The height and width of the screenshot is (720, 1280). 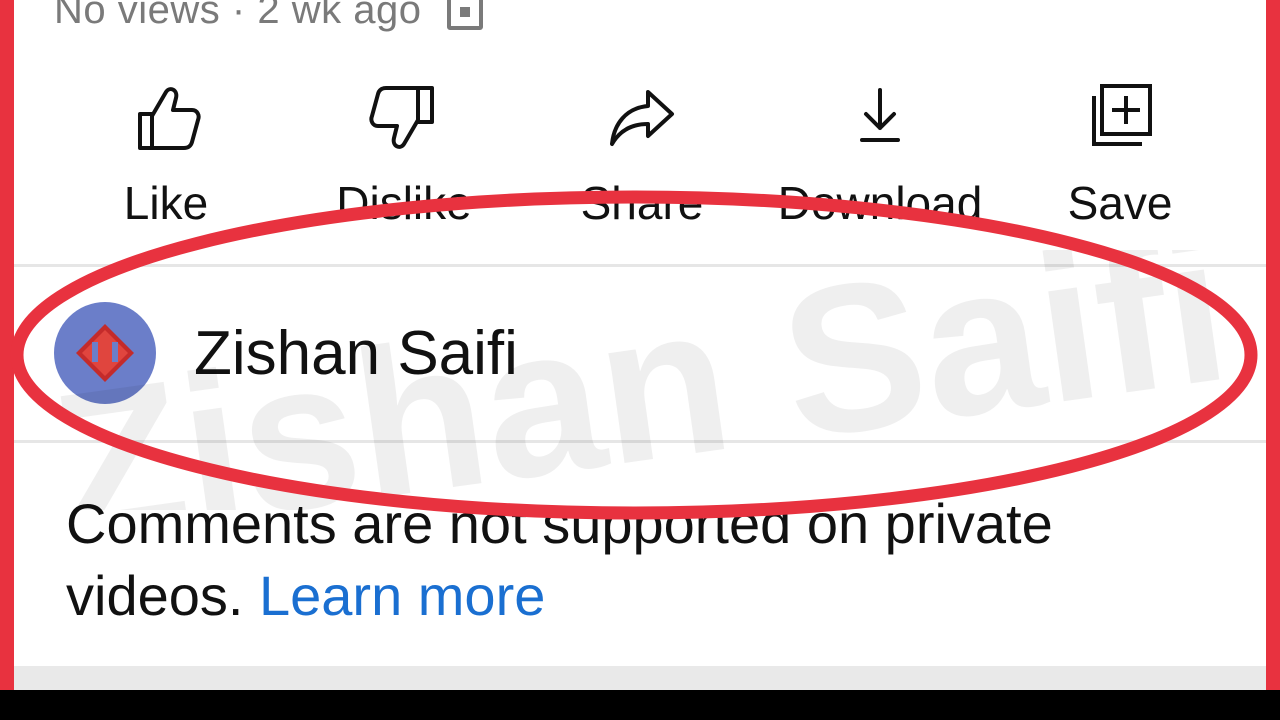 What do you see at coordinates (166, 203) in the screenshot?
I see `like-label: Like` at bounding box center [166, 203].